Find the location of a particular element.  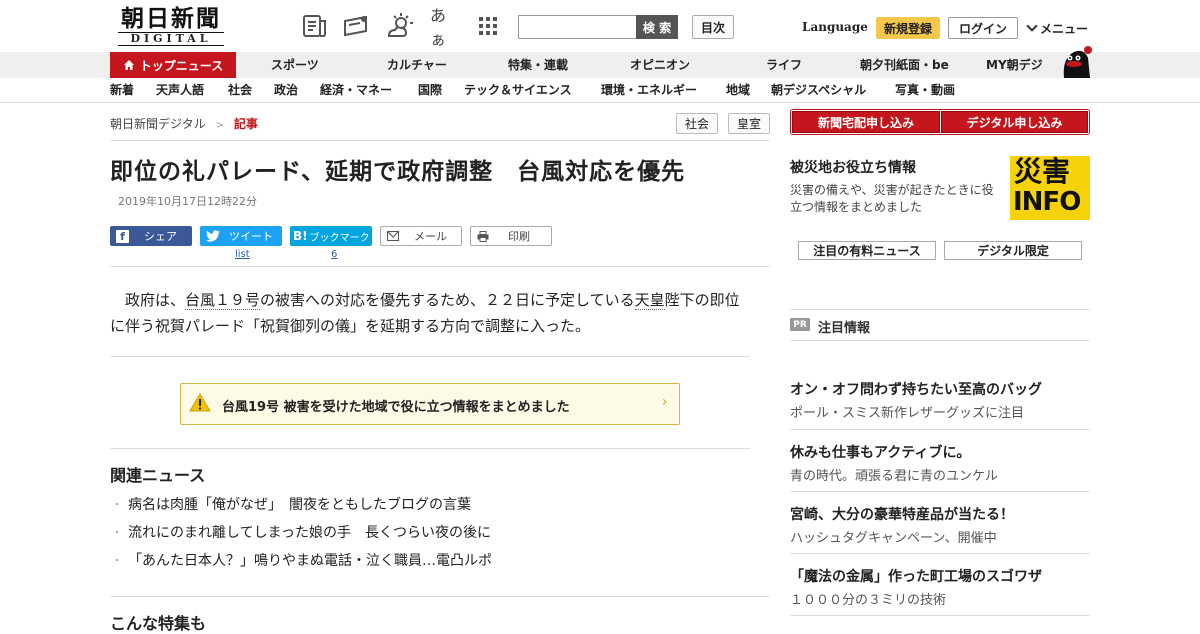

toc-button: 目次 is located at coordinates (713, 27).